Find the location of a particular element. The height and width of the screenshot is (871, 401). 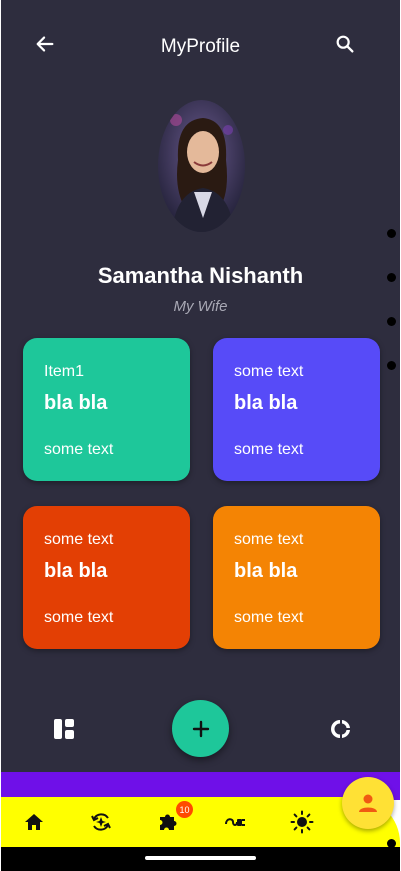

donut-chart-button is located at coordinates (341, 729).